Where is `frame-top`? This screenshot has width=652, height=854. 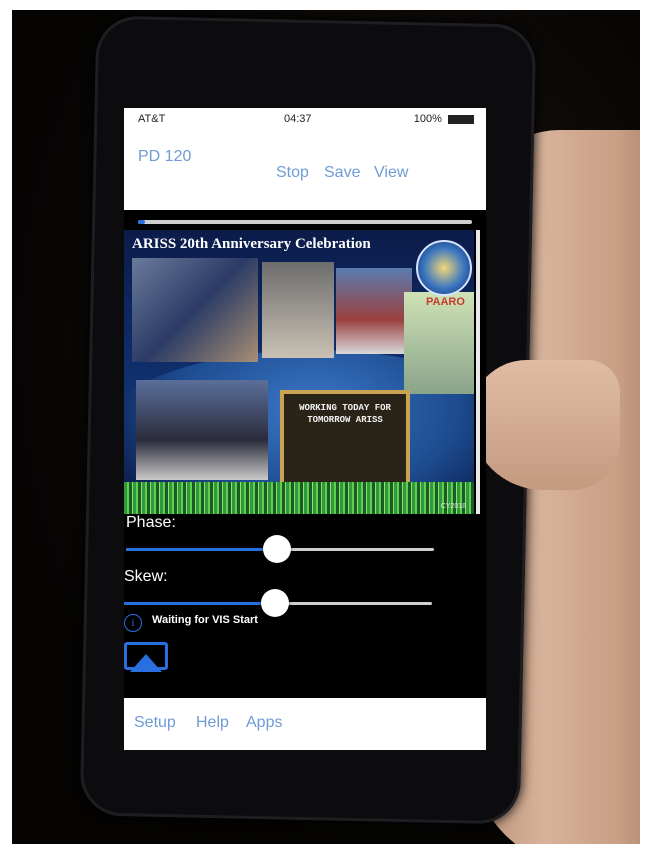
frame-top is located at coordinates (326, 5).